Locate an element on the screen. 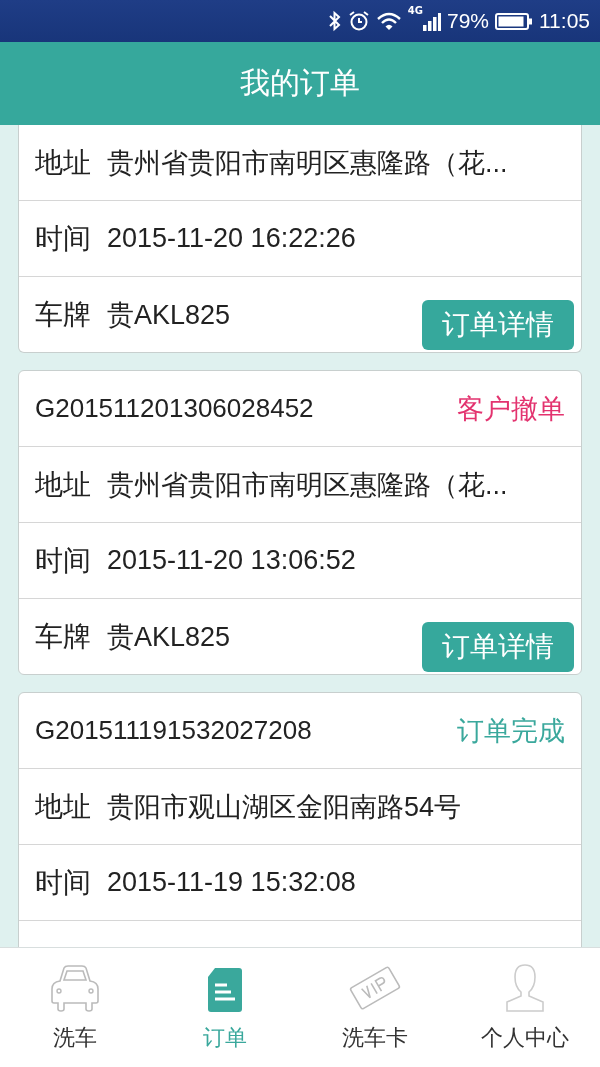 The width and height of the screenshot is (600, 1067). vip-card-icon is located at coordinates (375, 988).